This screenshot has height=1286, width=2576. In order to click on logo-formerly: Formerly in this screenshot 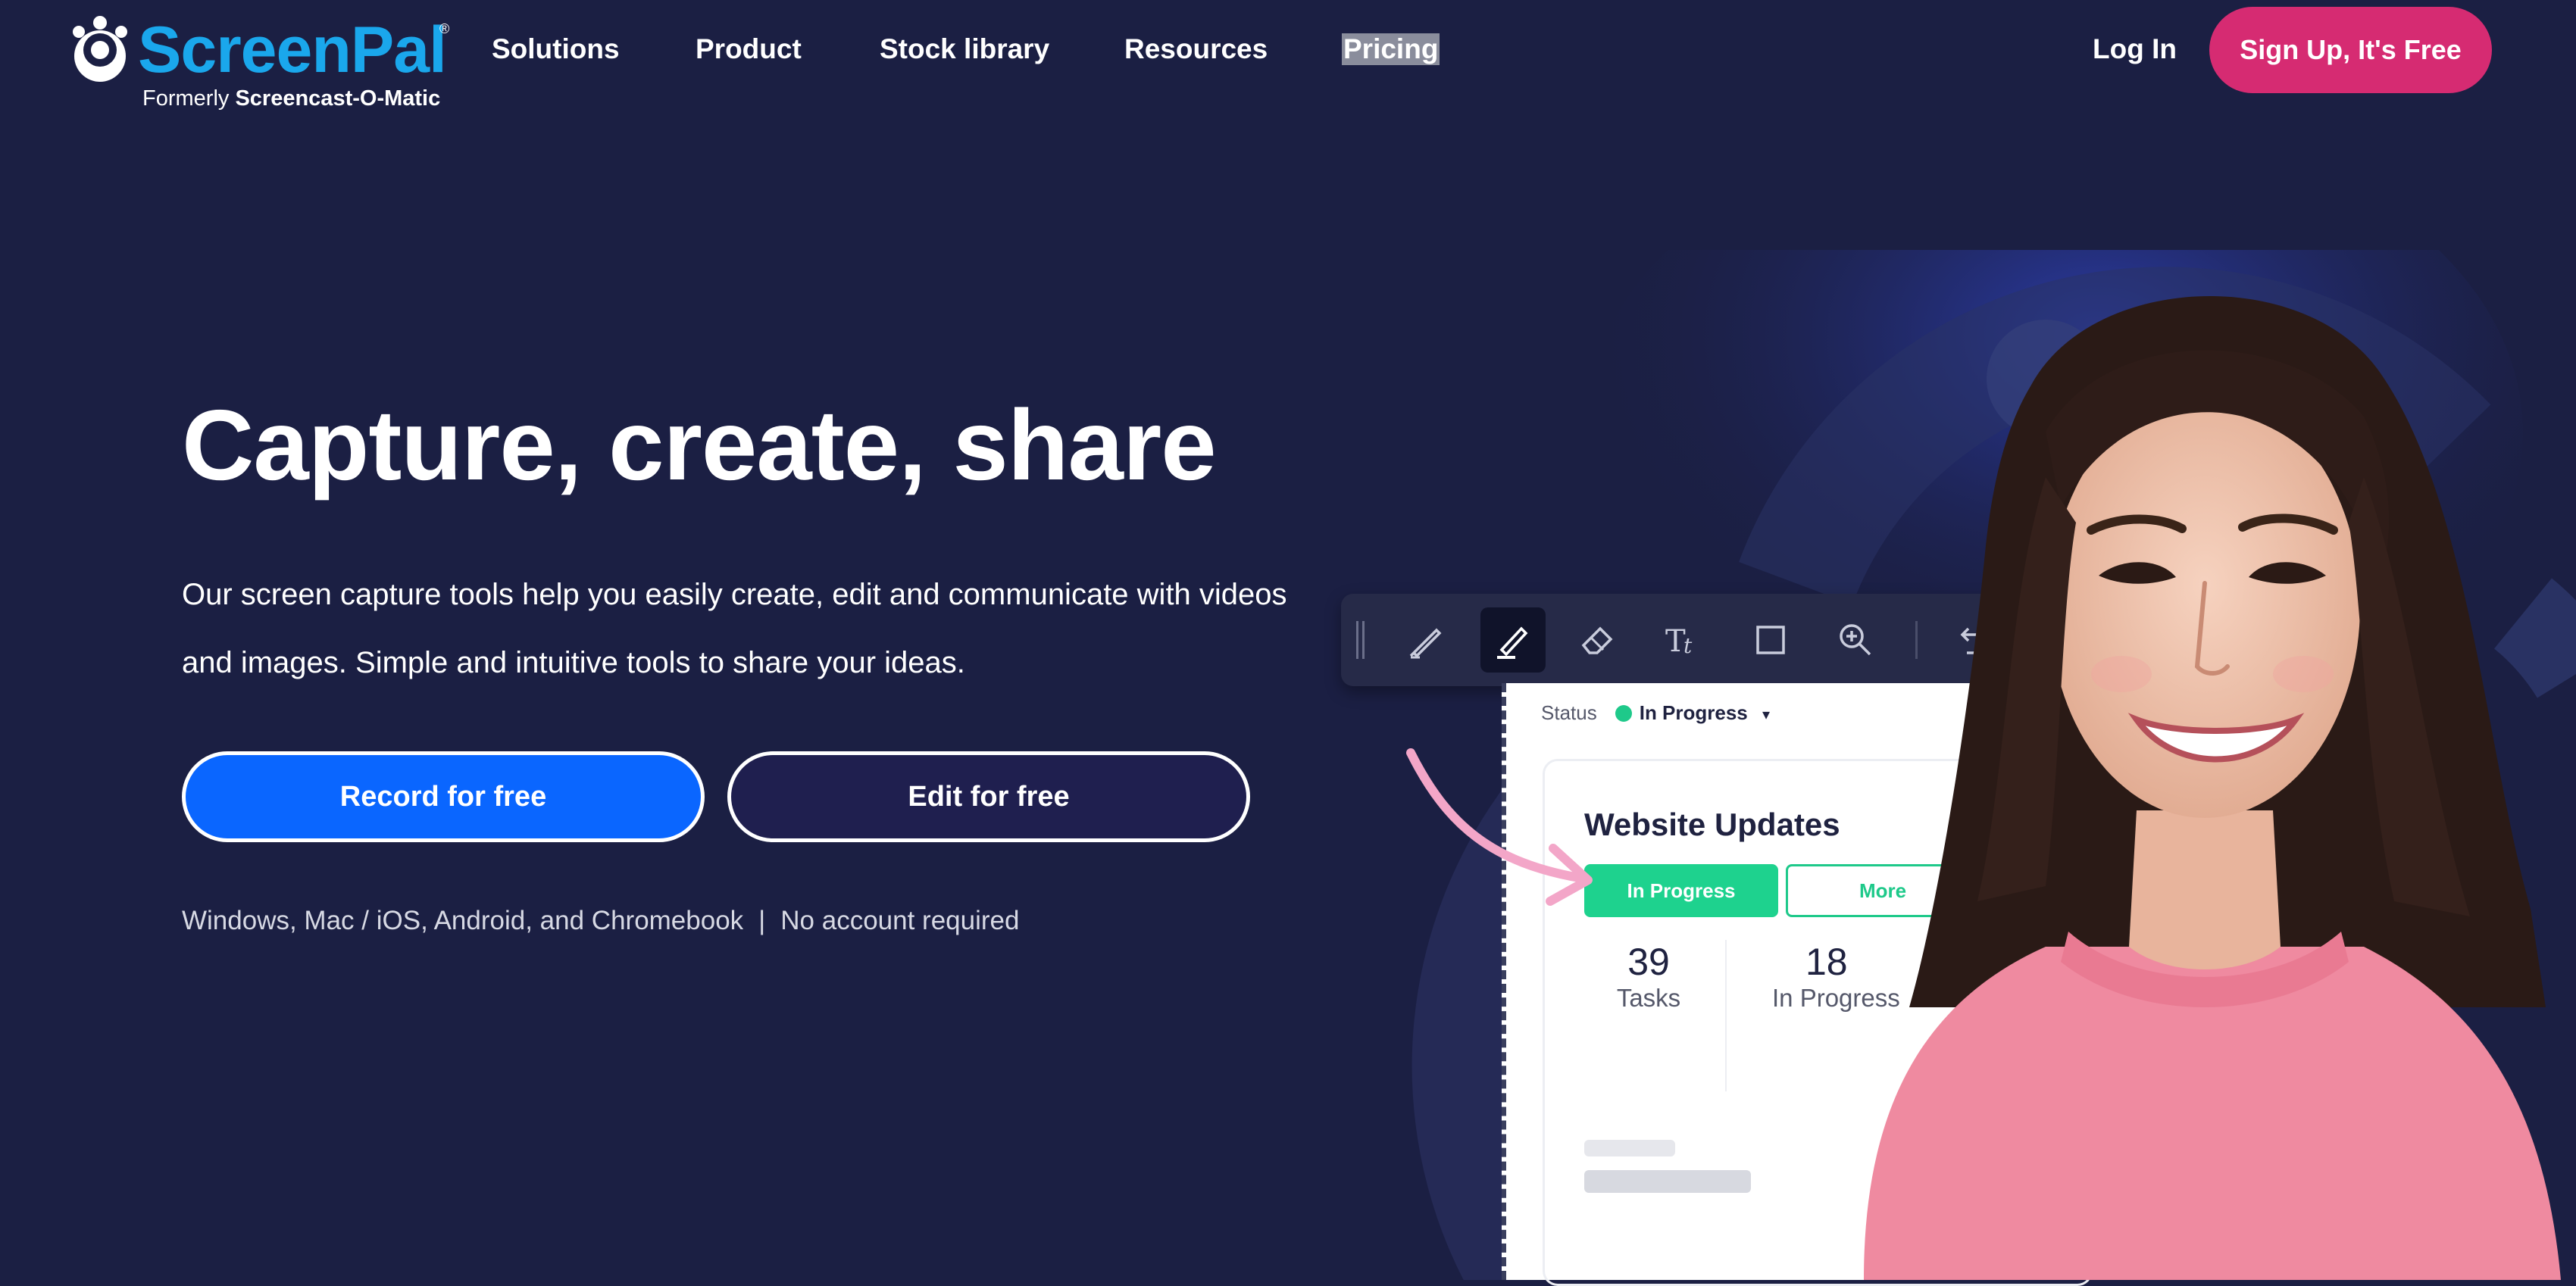, I will do `click(186, 98)`.